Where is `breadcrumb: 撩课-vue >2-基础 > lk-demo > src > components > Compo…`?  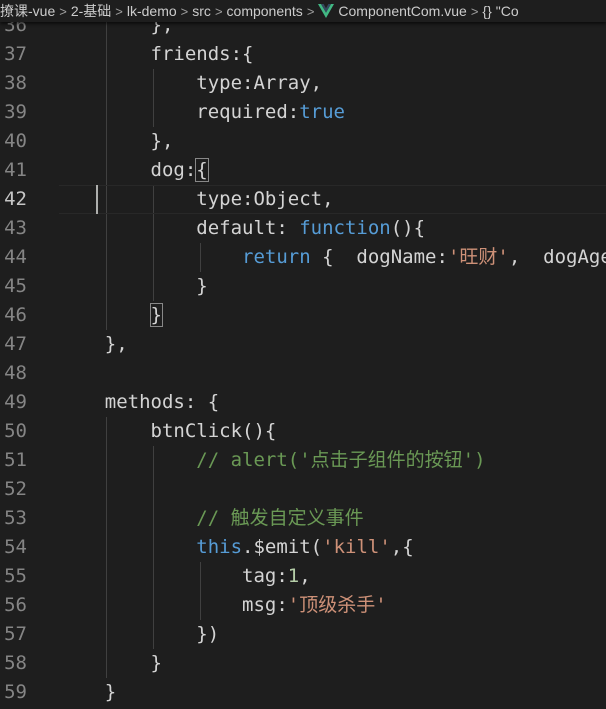
breadcrumb: 撩课-vue >2-基础 > lk-demo > src > components > Compo… is located at coordinates (303, 11).